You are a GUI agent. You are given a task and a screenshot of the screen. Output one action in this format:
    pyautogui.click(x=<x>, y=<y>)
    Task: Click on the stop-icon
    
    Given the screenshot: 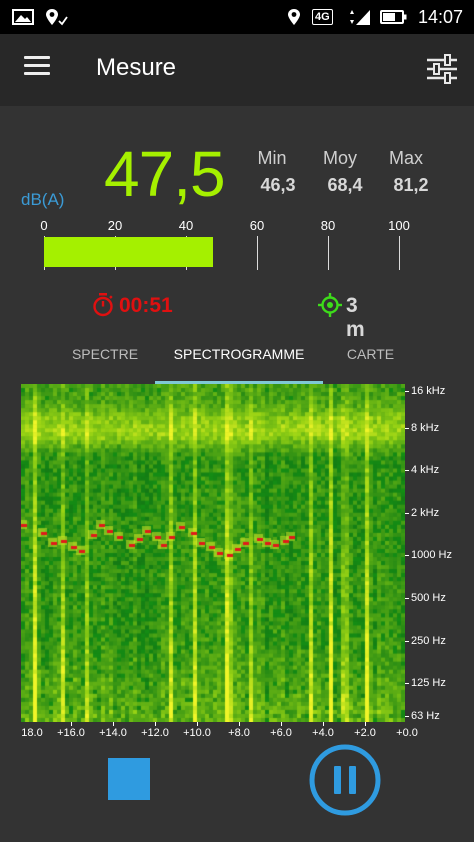 What is the action you would take?
    pyautogui.click(x=129, y=779)
    